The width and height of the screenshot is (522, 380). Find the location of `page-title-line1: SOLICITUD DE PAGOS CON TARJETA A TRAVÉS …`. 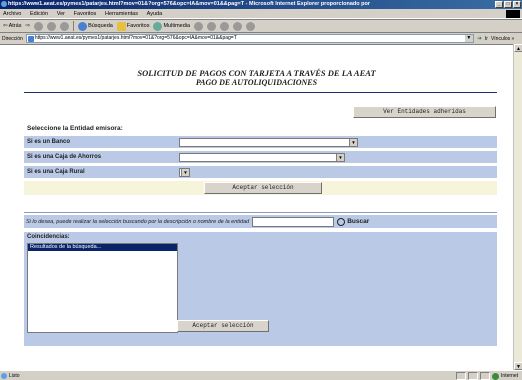

page-title-line1: SOLICITUD DE PAGOS CON TARJETA A TRAVÉS … is located at coordinates (256, 73).